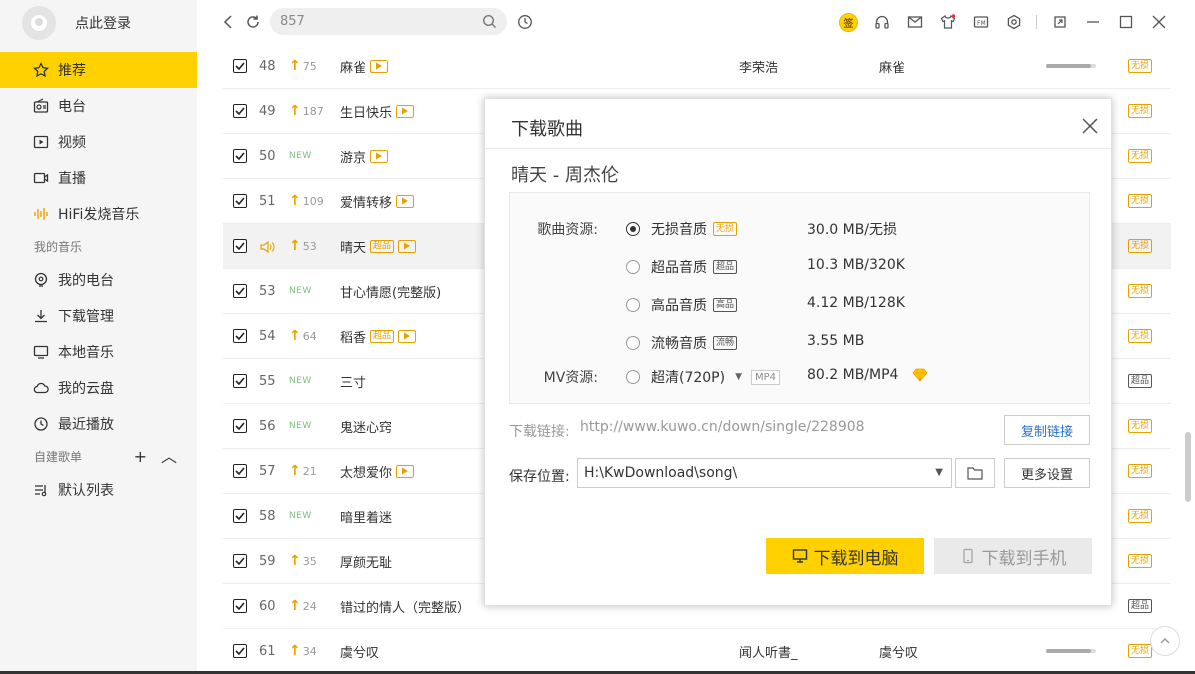  Describe the element at coordinates (98, 316) in the screenshot. I see `sidebar-item-download: 下载管理` at that location.